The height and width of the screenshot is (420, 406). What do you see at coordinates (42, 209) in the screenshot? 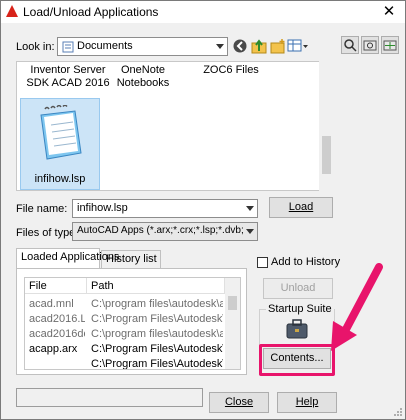
I see `filename-label: File name:` at bounding box center [42, 209].